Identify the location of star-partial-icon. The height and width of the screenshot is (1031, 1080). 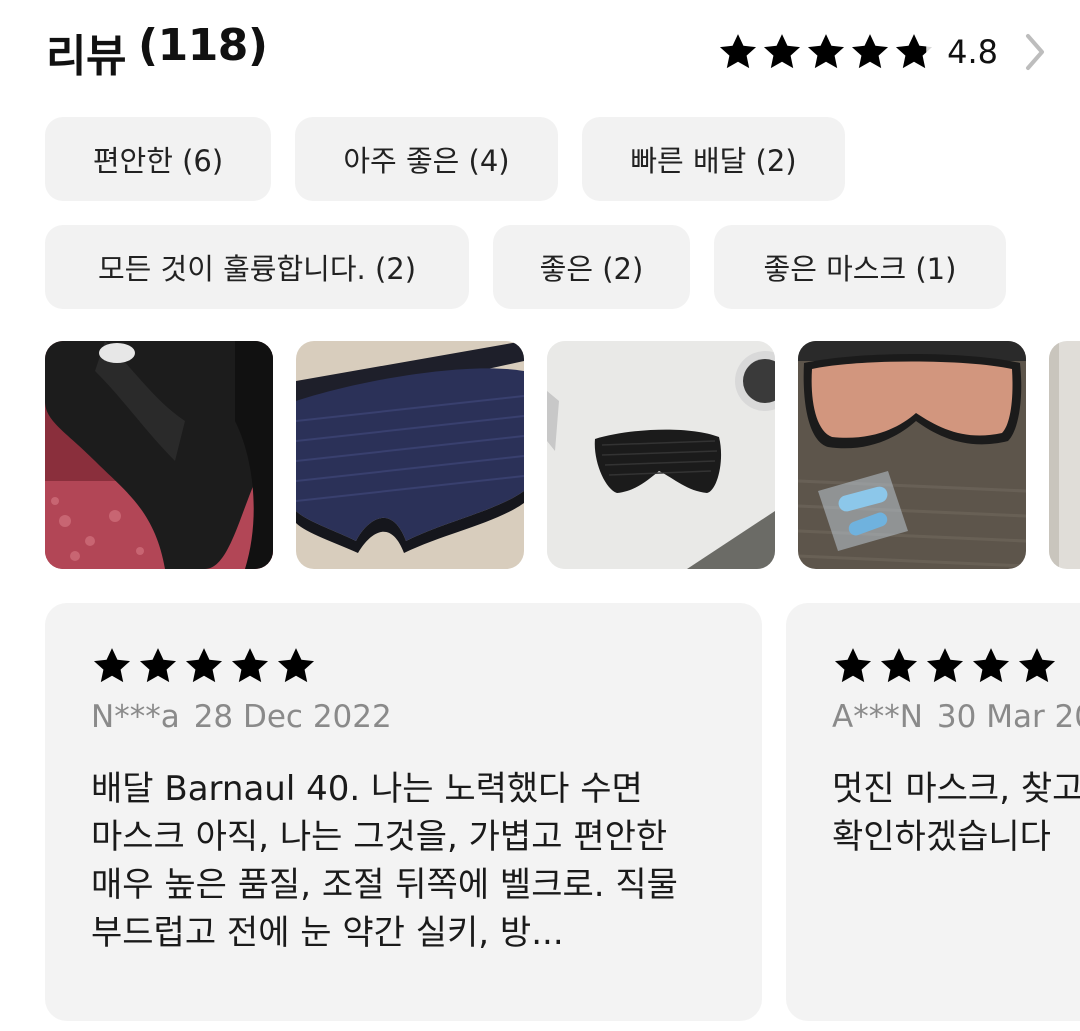
(914, 51).